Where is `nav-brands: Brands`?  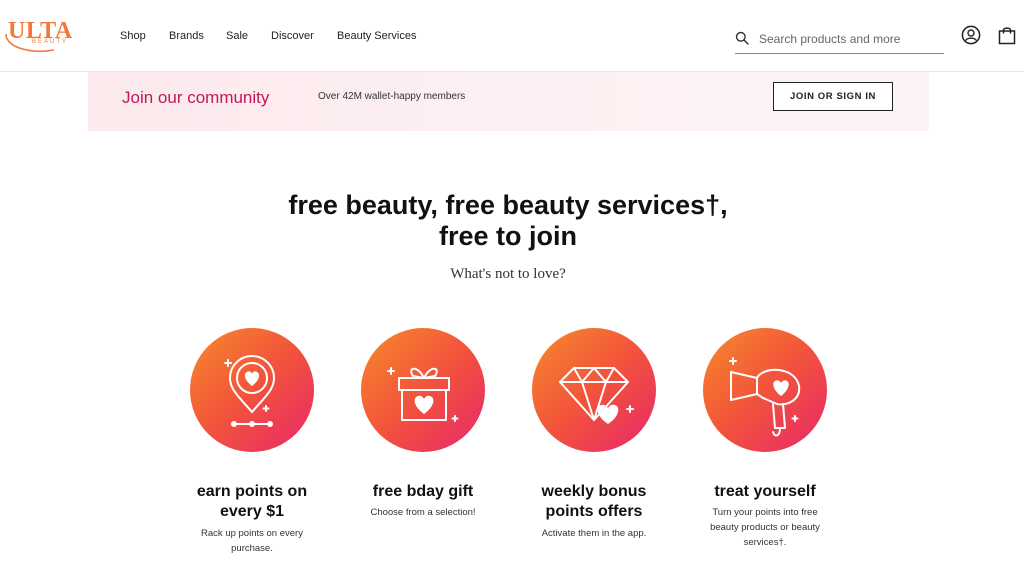
nav-brands: Brands is located at coordinates (186, 36).